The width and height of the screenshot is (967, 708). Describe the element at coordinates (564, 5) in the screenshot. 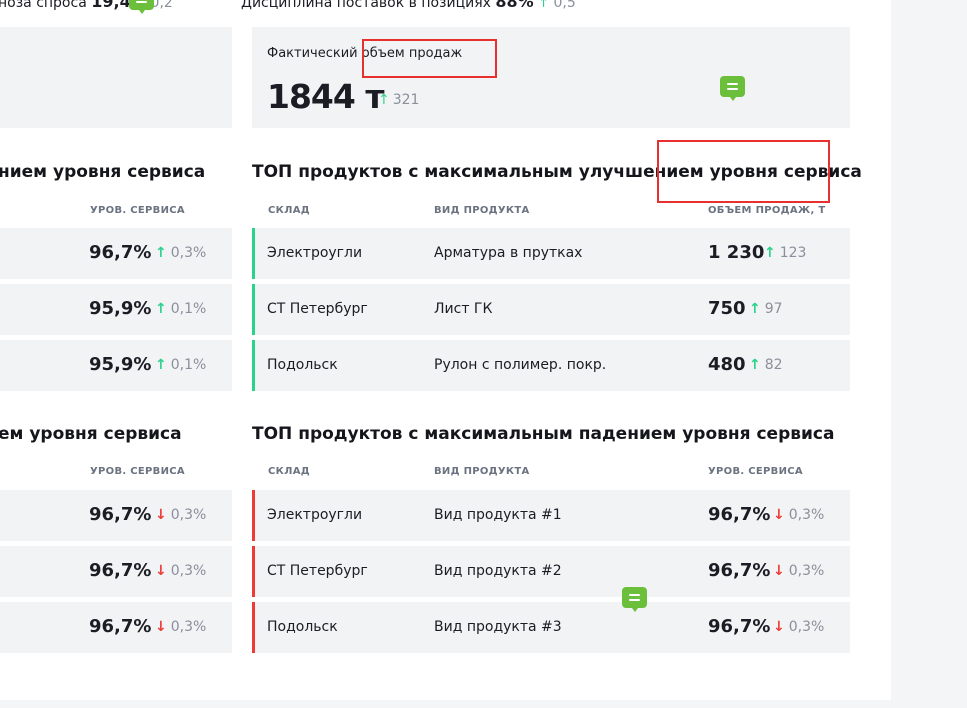

I see `delivery-discipline-delta: 0,5` at that location.